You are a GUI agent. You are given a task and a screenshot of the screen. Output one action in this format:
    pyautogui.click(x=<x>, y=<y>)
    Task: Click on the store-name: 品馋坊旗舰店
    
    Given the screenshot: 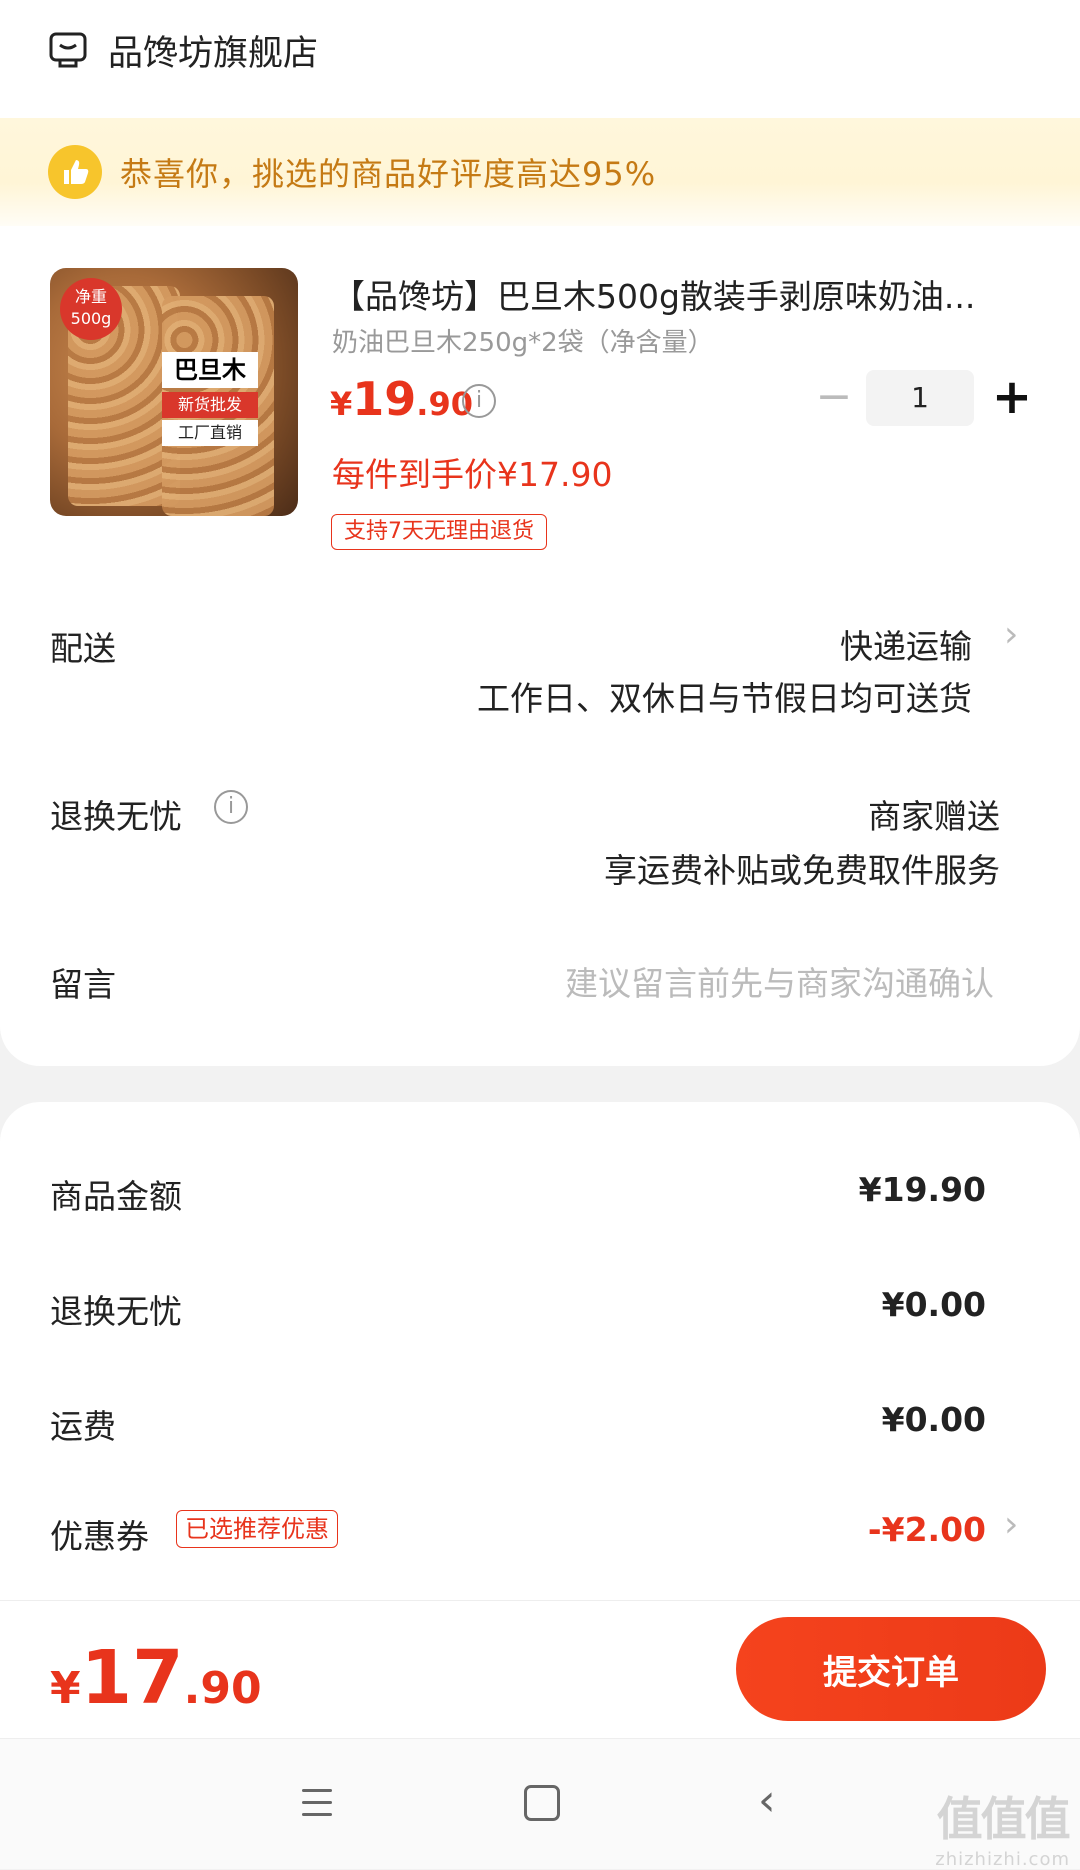 What is the action you would take?
    pyautogui.click(x=213, y=53)
    